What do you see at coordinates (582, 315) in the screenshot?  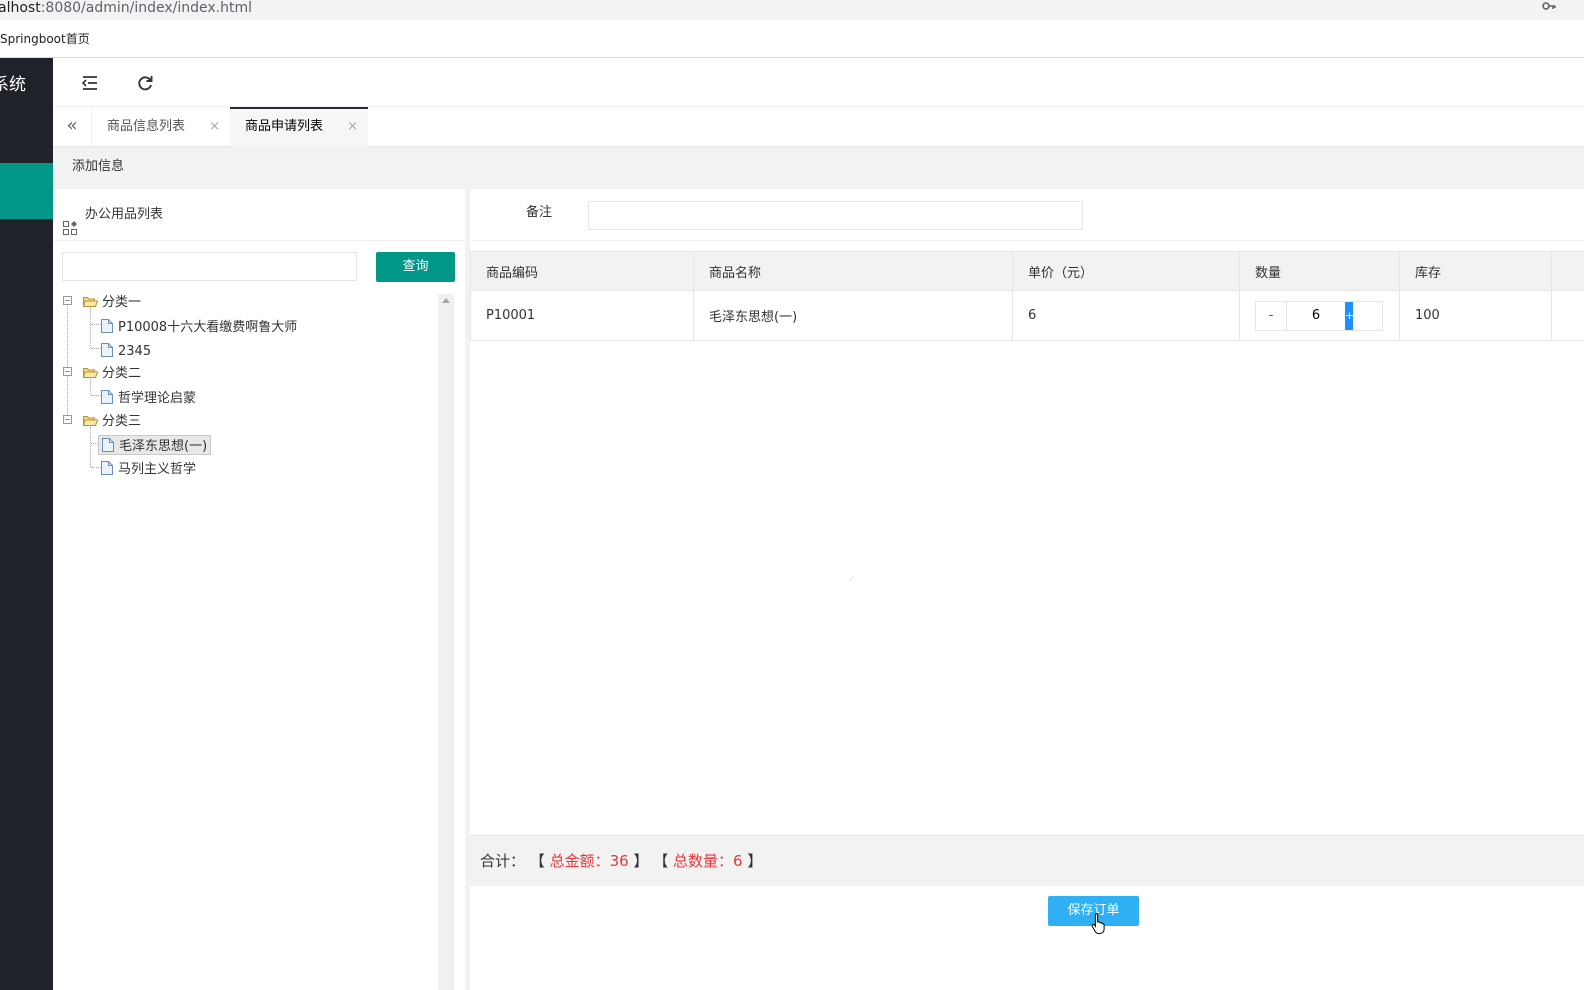 I see `cell-code: P10001` at bounding box center [582, 315].